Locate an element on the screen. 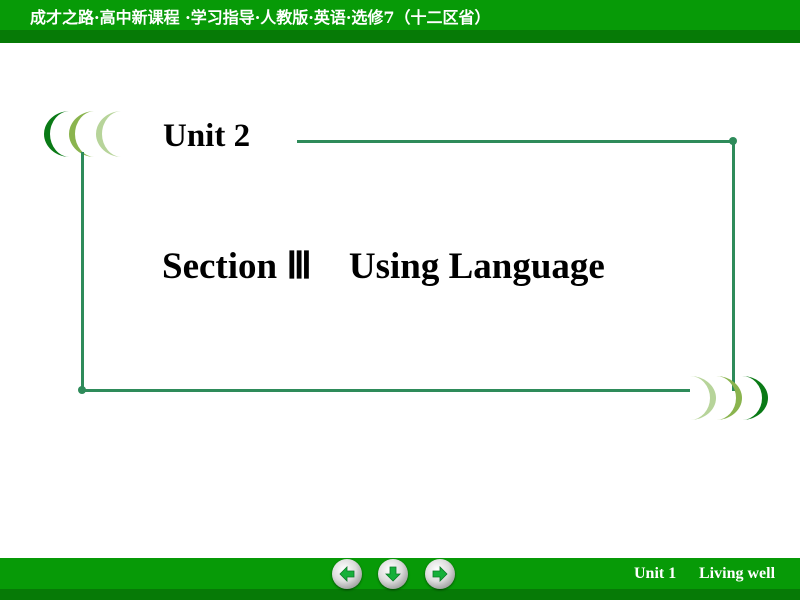  arrow-left-icon is located at coordinates (347, 574).